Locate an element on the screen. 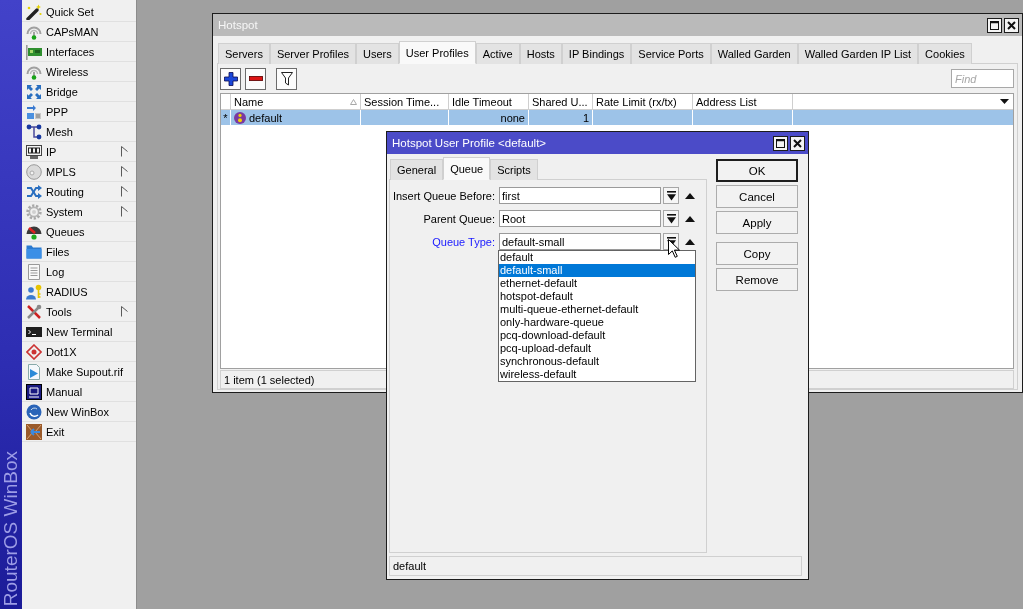  dropdown-option: ethernet-default is located at coordinates (597, 283).